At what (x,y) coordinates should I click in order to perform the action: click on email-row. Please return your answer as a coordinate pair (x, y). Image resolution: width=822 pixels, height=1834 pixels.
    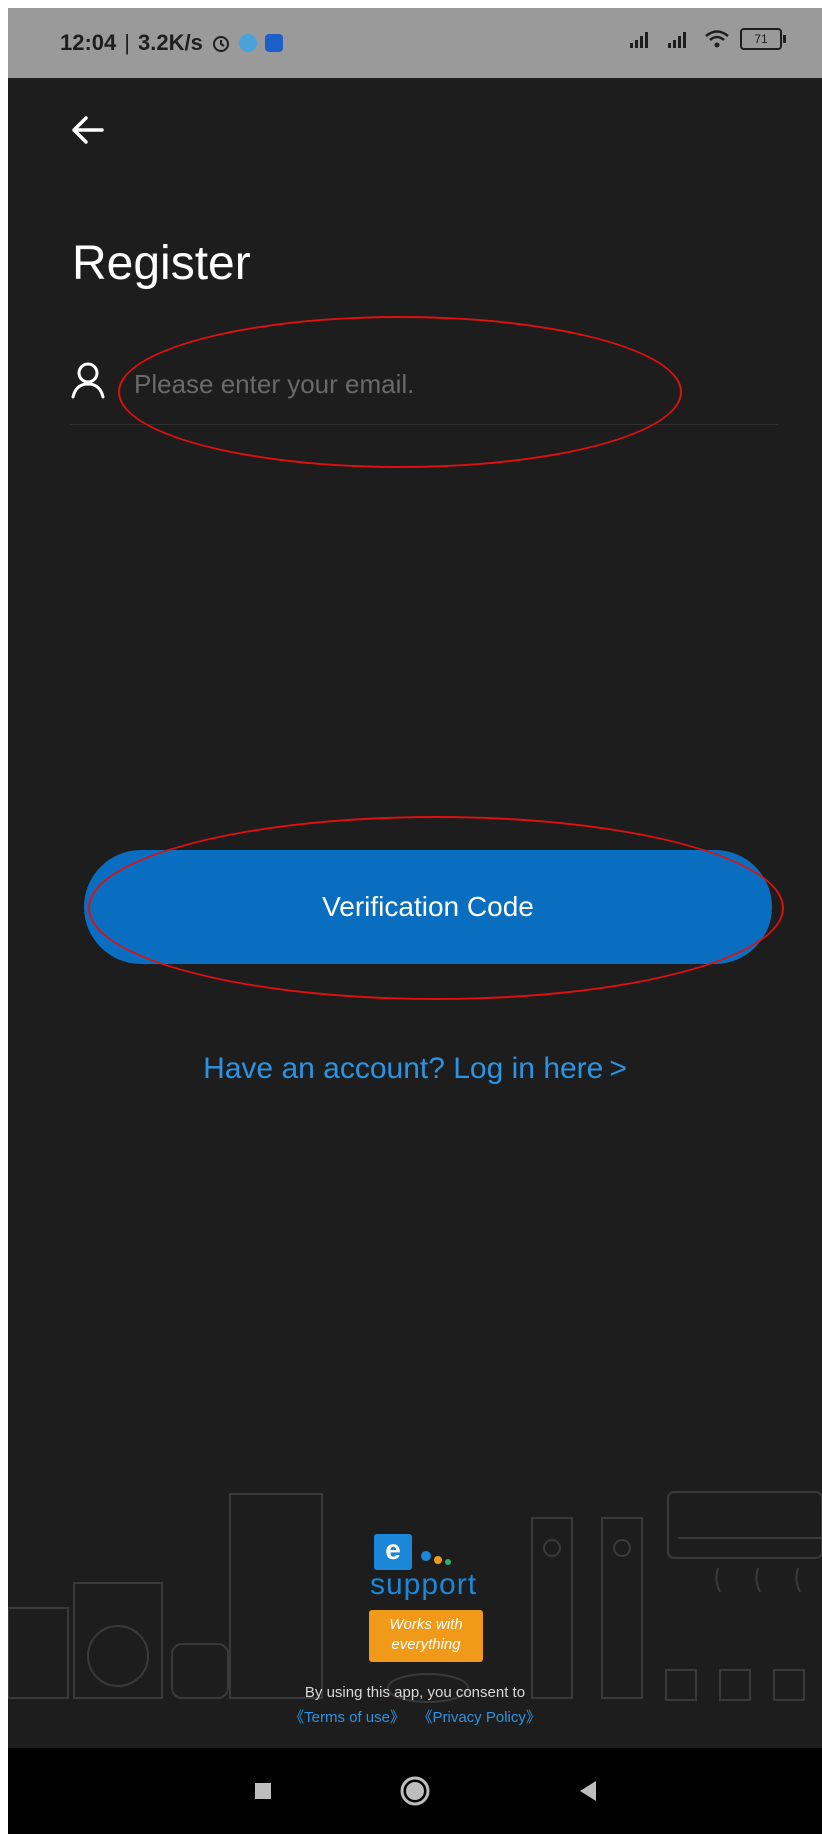
    Looking at the image, I should click on (424, 390).